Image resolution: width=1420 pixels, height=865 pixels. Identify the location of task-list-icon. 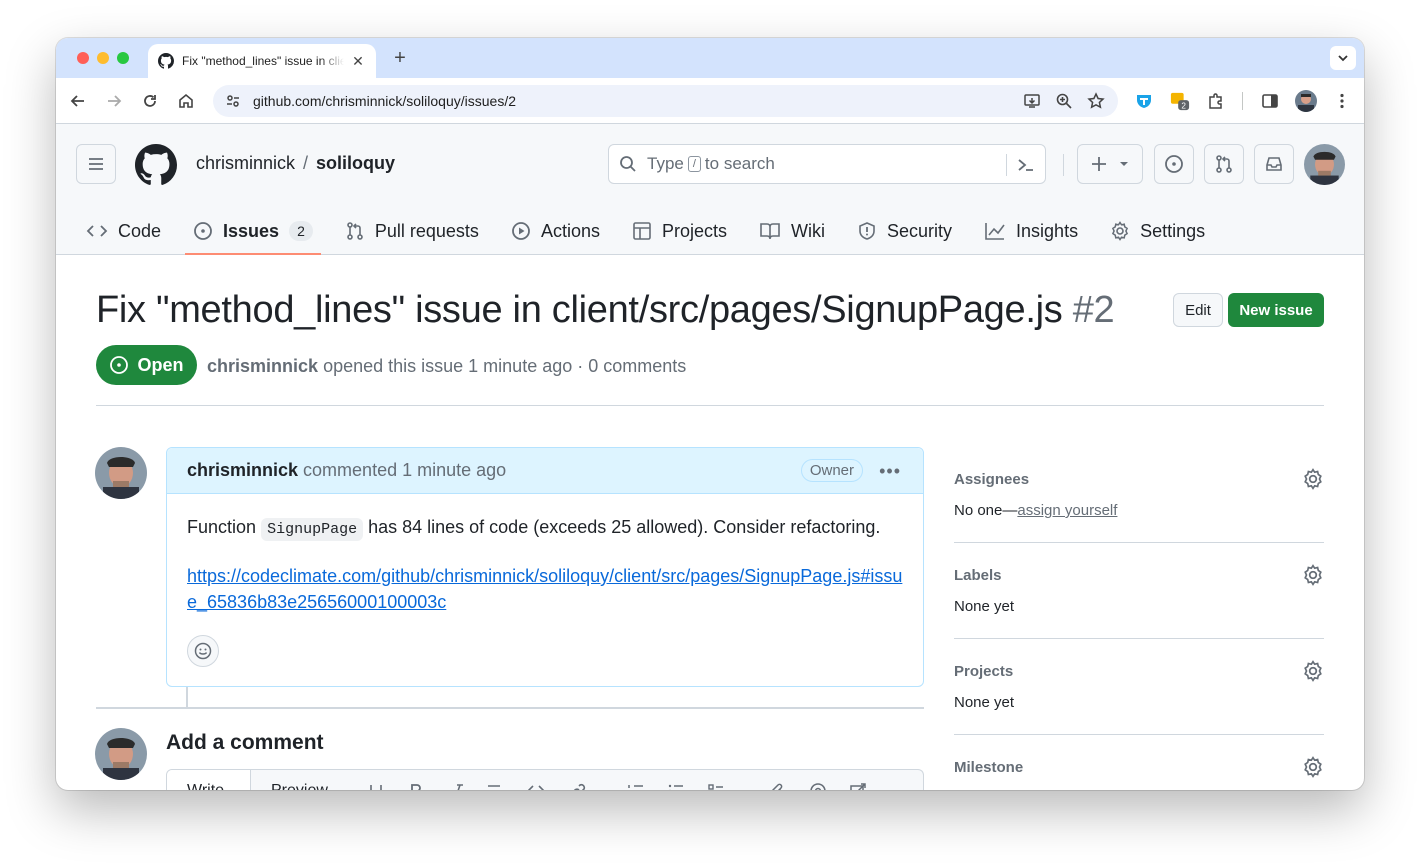
(716, 786).